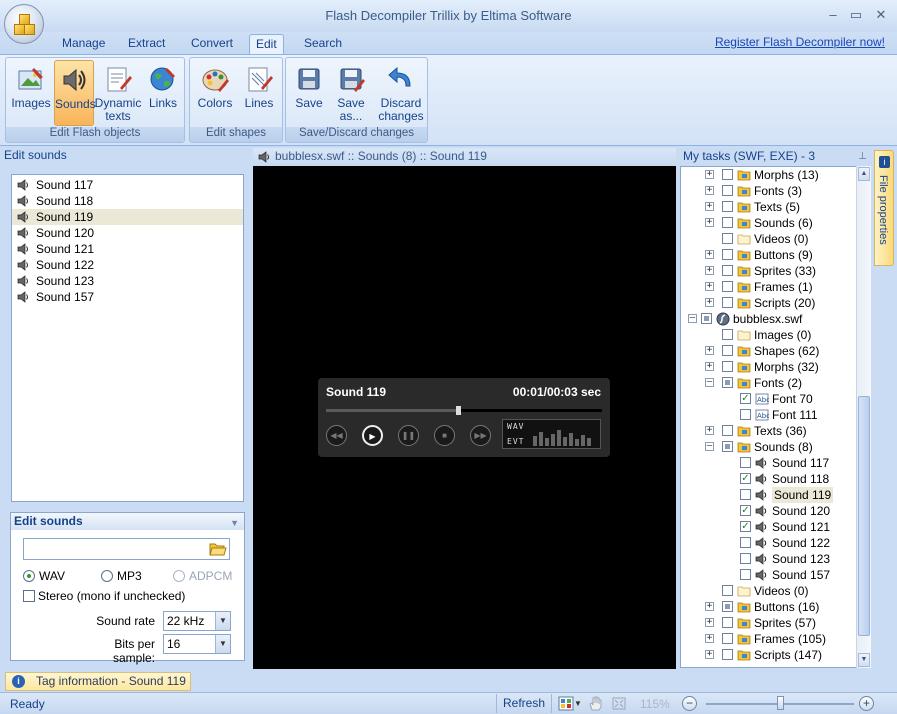 This screenshot has width=897, height=714. I want to click on scroll-up-icon: ▲, so click(864, 174).